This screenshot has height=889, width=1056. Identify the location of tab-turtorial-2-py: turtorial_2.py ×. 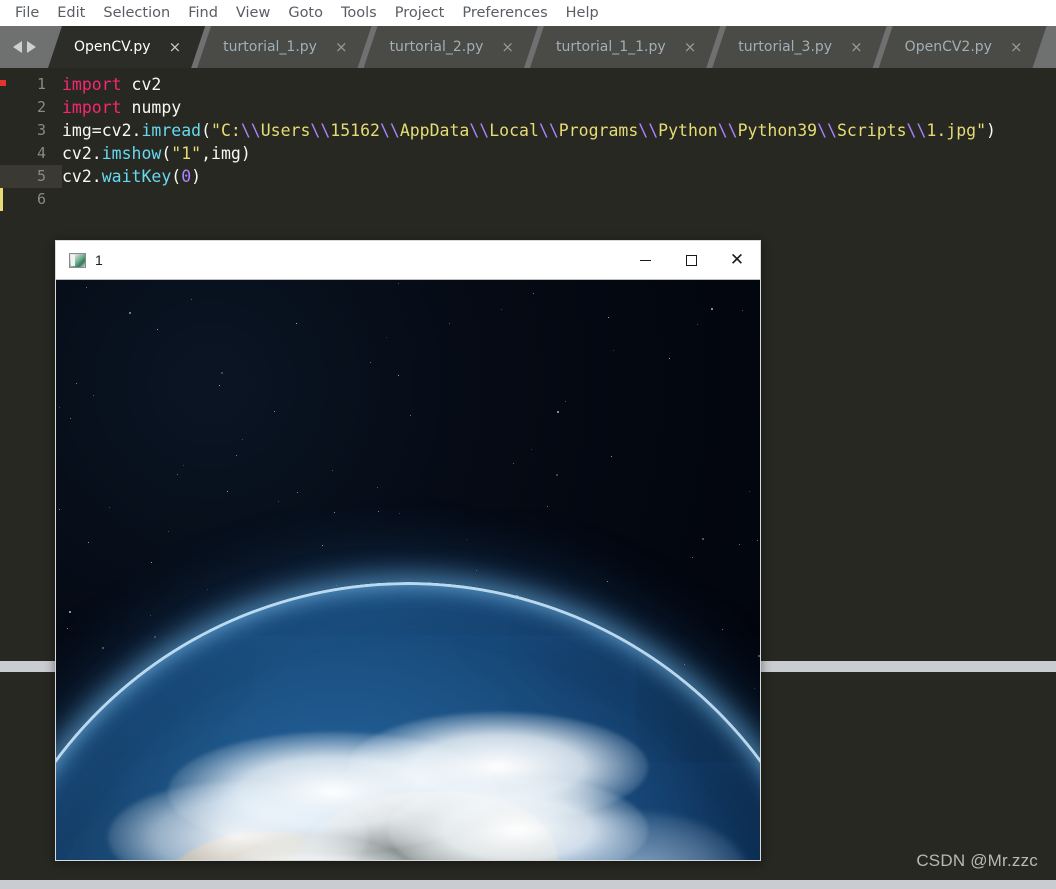
(451, 47).